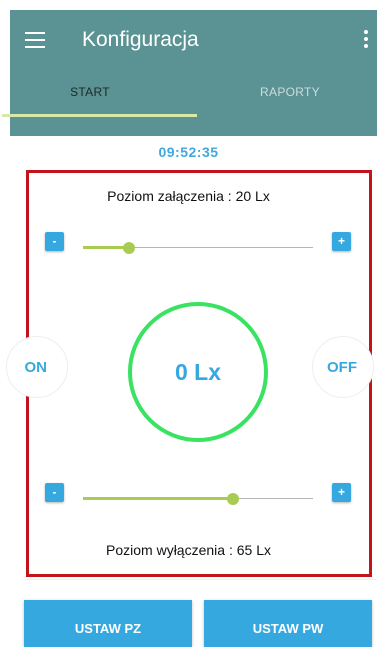 This screenshot has height=647, width=377. I want to click on on-level-increase-button: +, so click(341, 241).